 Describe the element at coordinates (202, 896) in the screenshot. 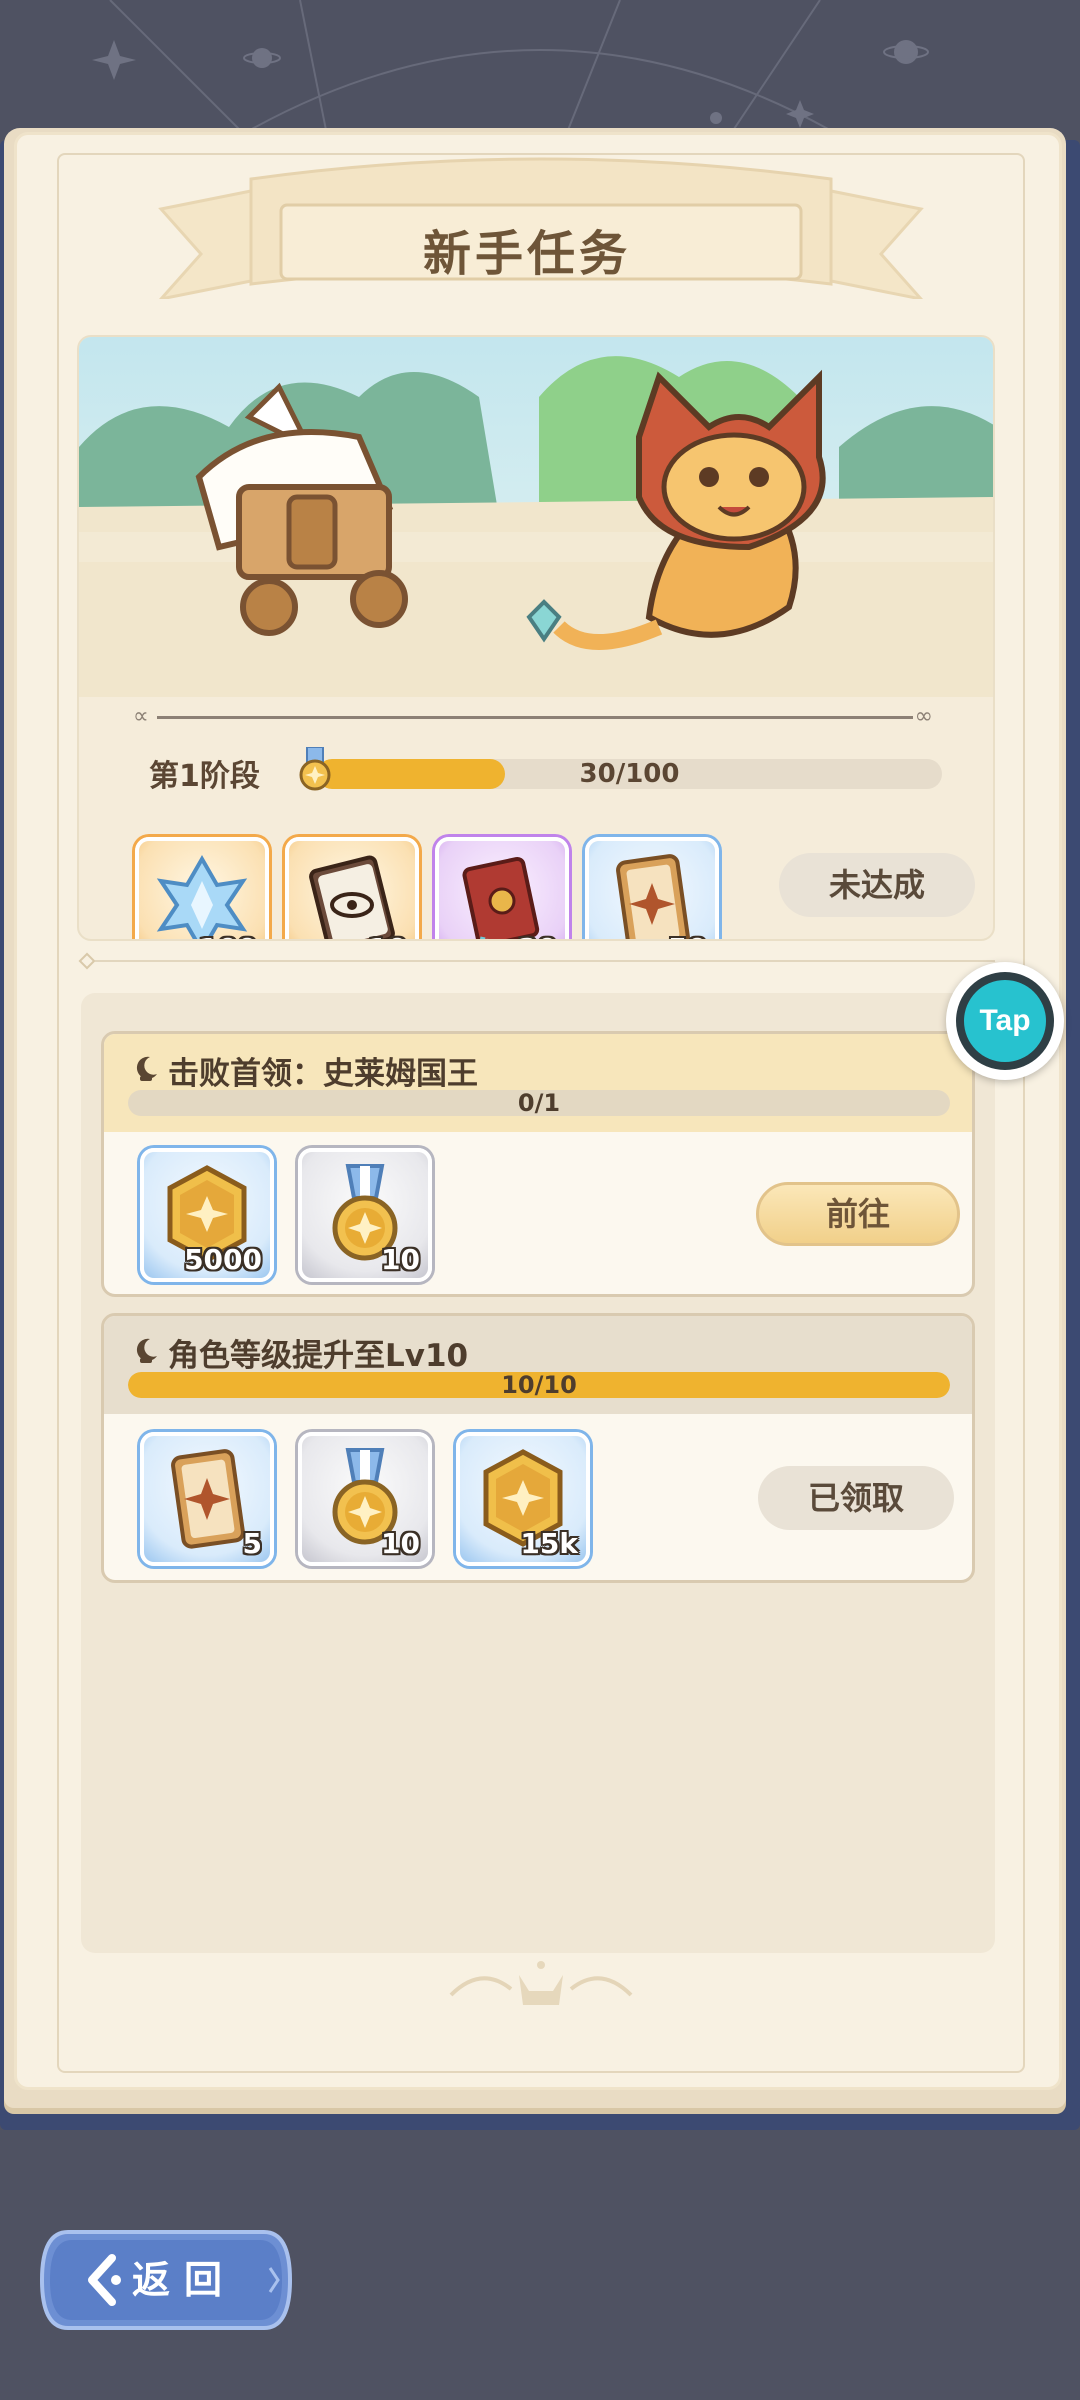

I see `crystal-icon` at that location.